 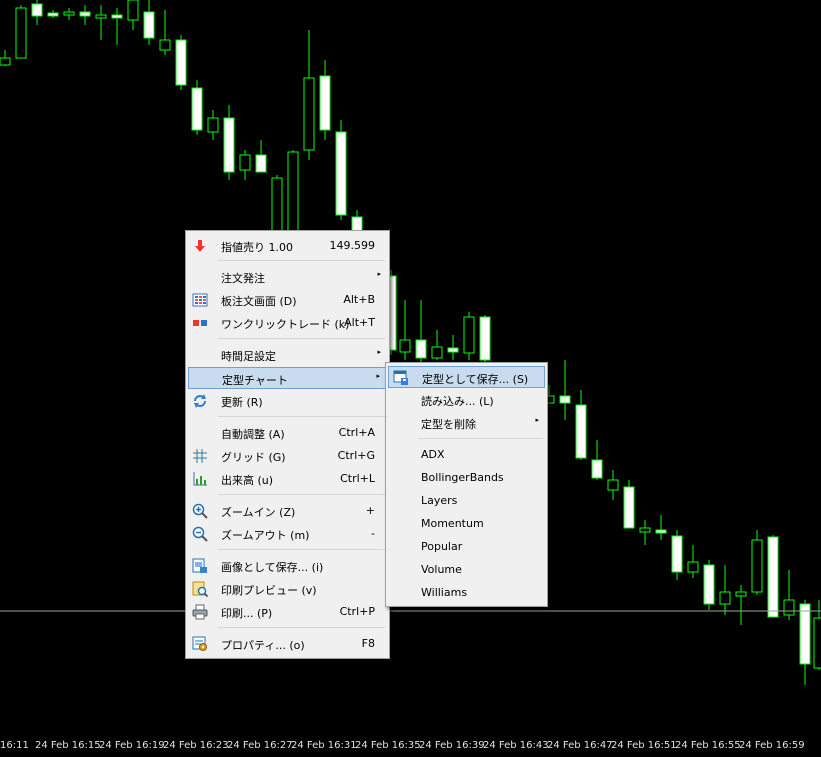 What do you see at coordinates (287, 479) in the screenshot?
I see `volume-item: 出来高 (u) Ctrl+L` at bounding box center [287, 479].